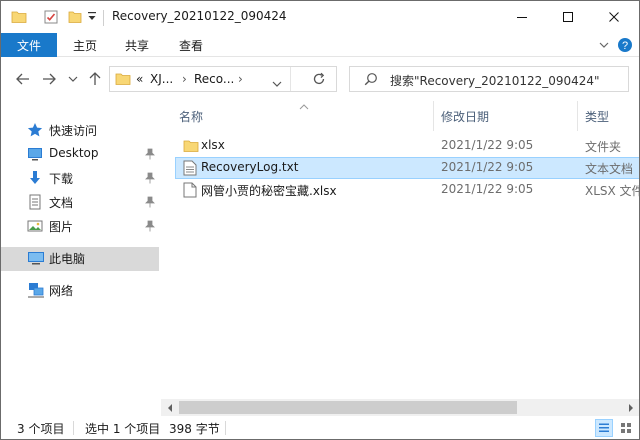 Image resolution: width=640 pixels, height=440 pixels. I want to click on search-placeholder: 搜索"Recovery_20210122_090424", so click(495, 81).